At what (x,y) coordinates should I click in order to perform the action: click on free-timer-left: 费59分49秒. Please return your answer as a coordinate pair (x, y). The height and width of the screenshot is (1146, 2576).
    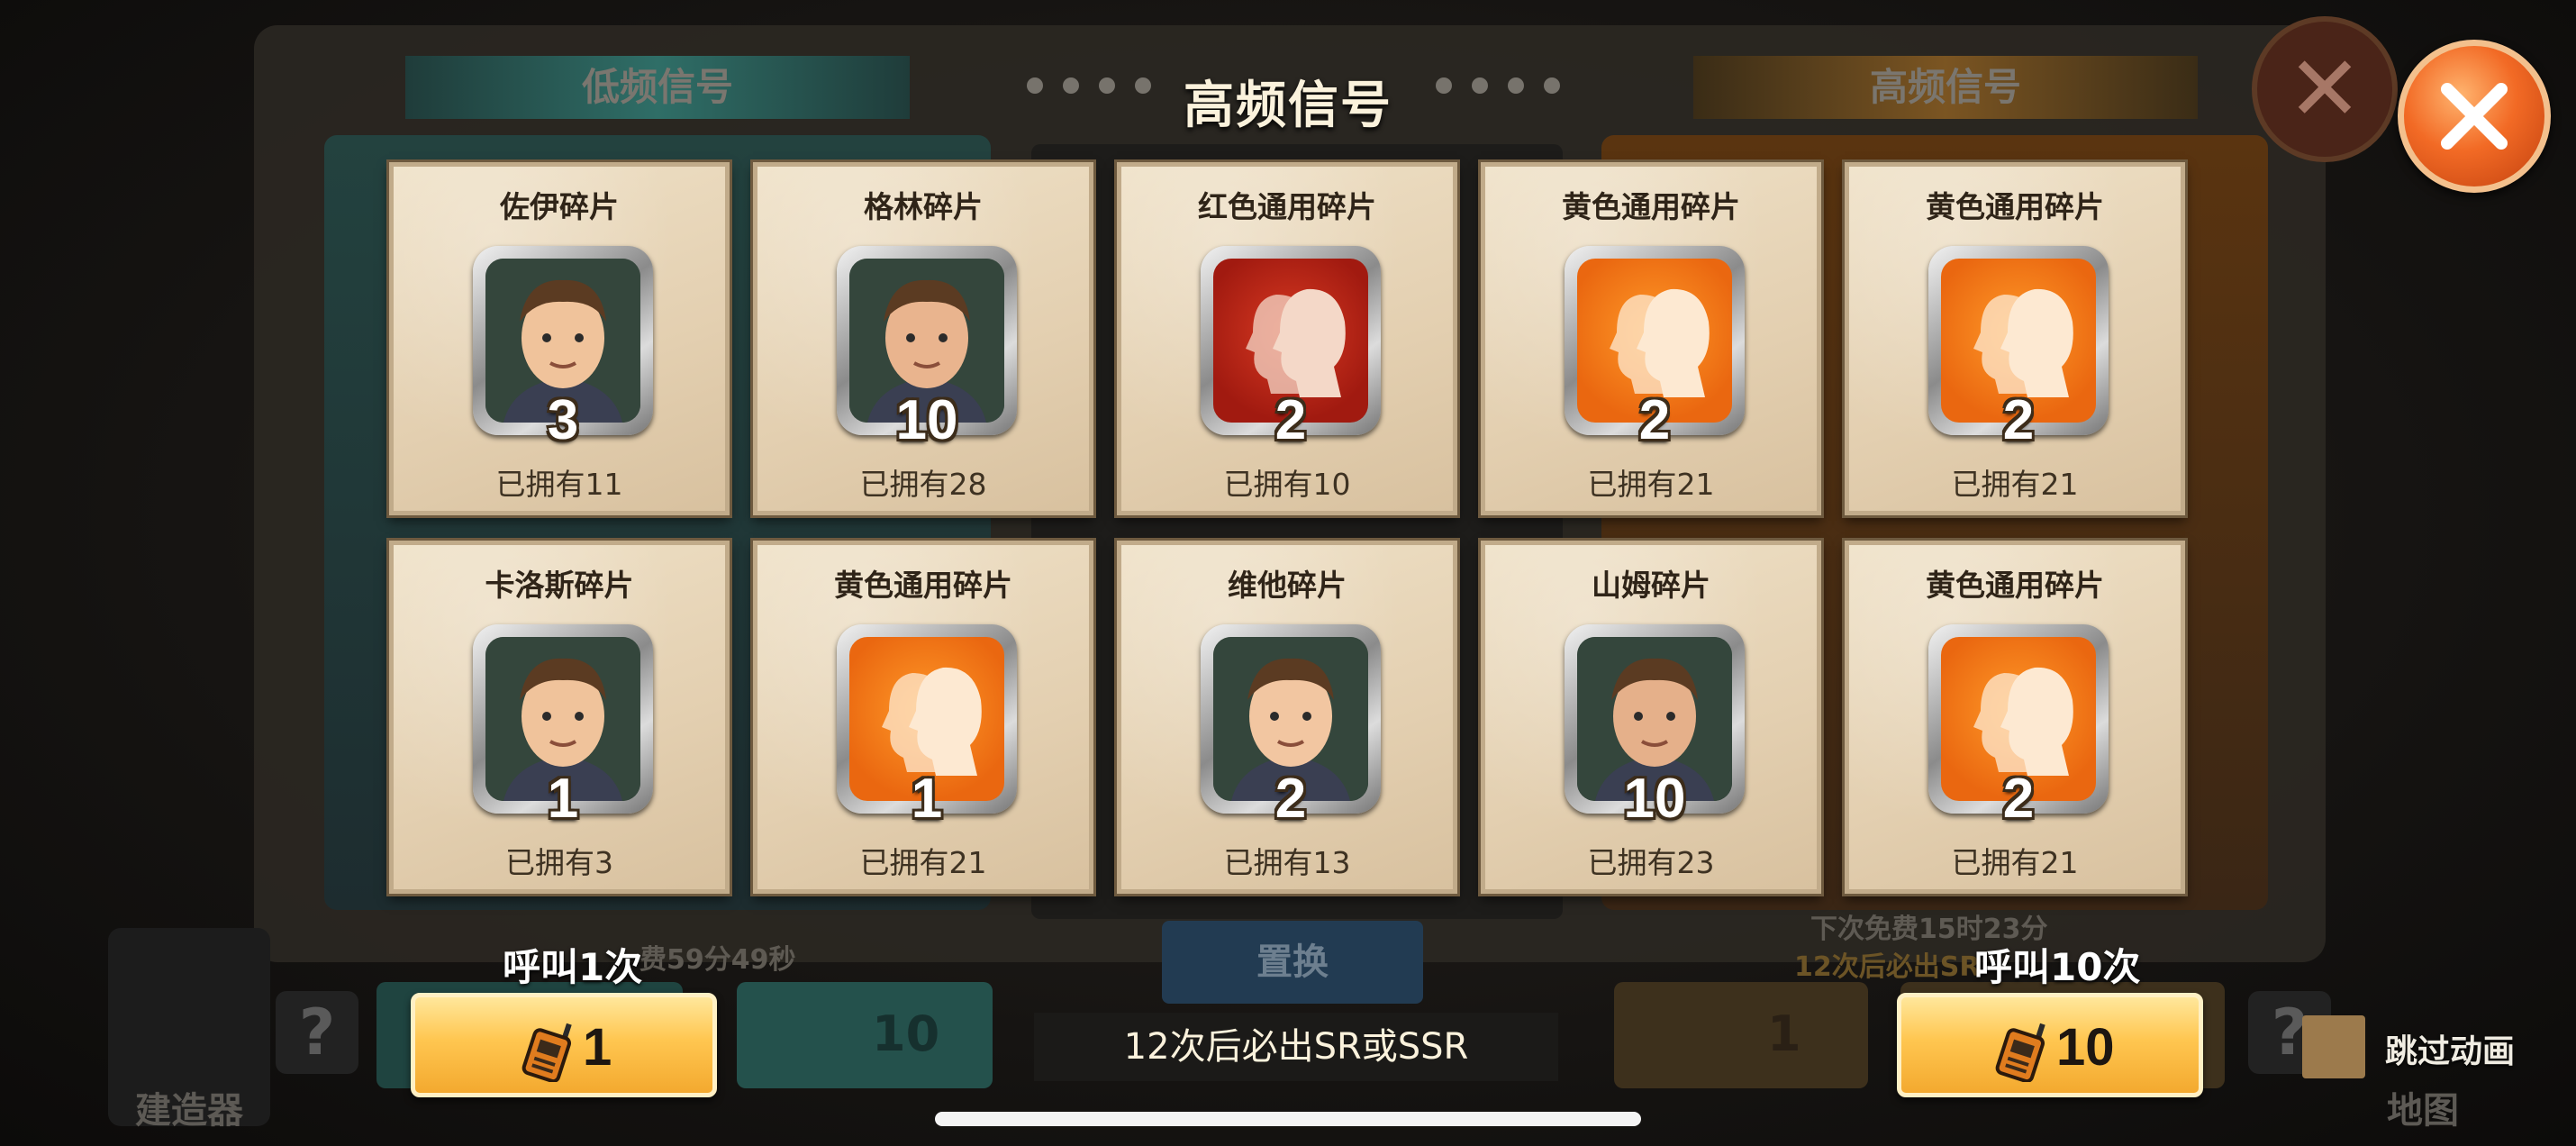
    Looking at the image, I should click on (717, 960).